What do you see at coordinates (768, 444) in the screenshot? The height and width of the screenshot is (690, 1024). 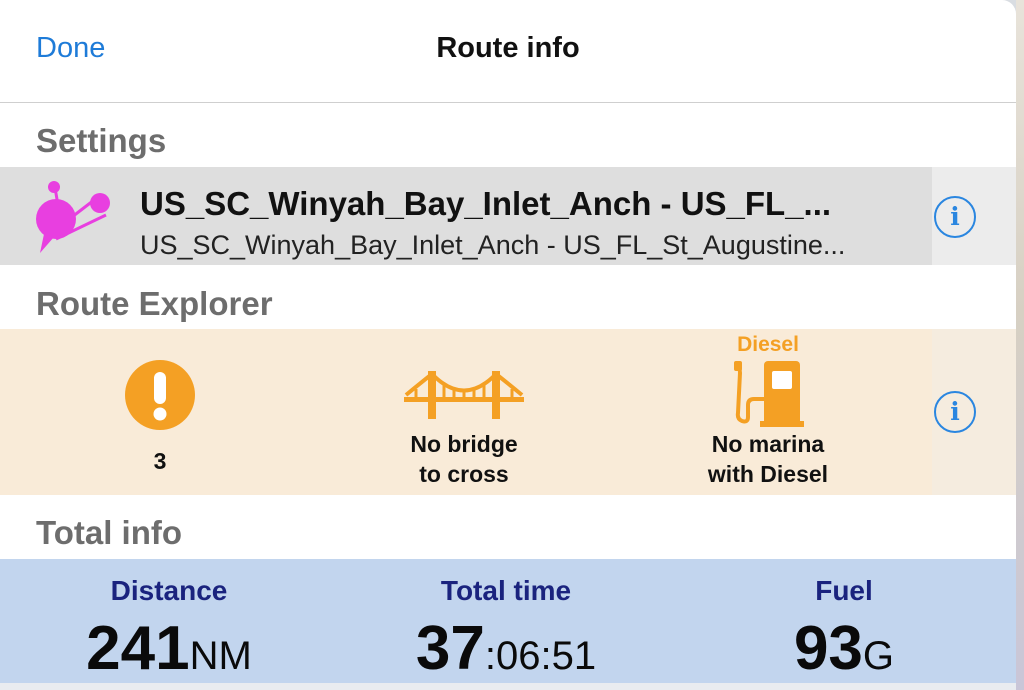 I see `fuel-label-line1: No marina` at bounding box center [768, 444].